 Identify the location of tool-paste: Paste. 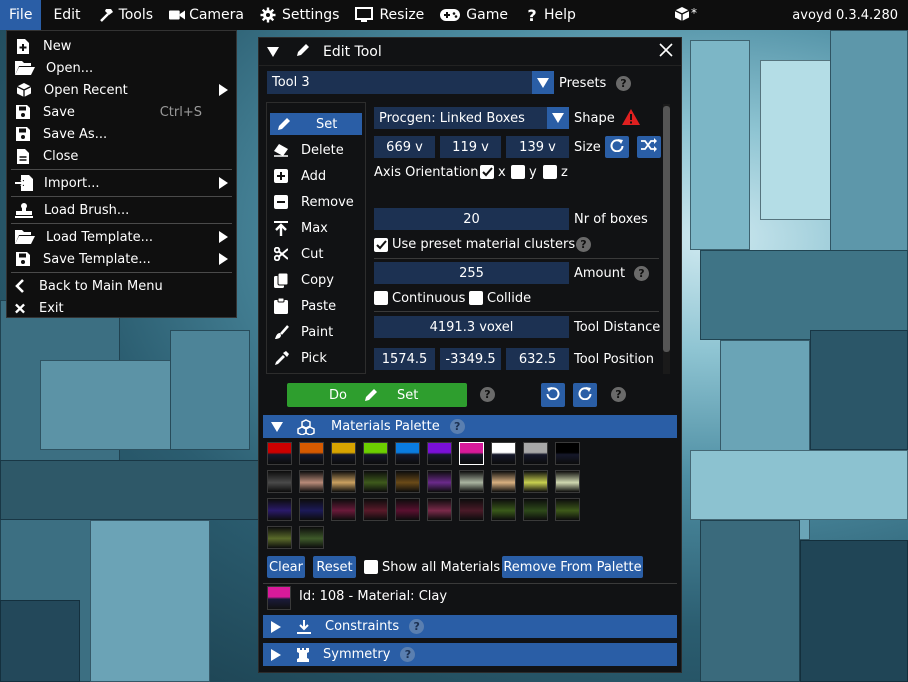
(316, 306).